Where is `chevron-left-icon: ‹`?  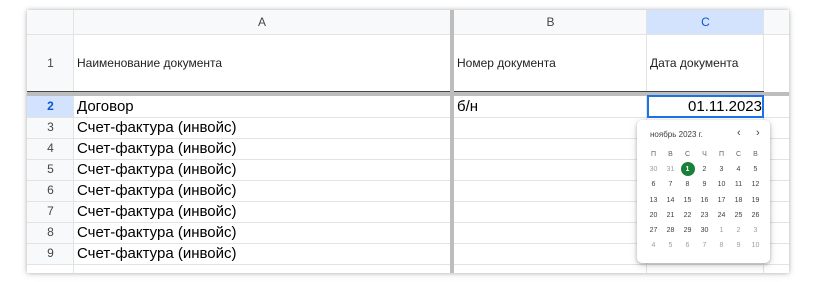 chevron-left-icon: ‹ is located at coordinates (739, 133).